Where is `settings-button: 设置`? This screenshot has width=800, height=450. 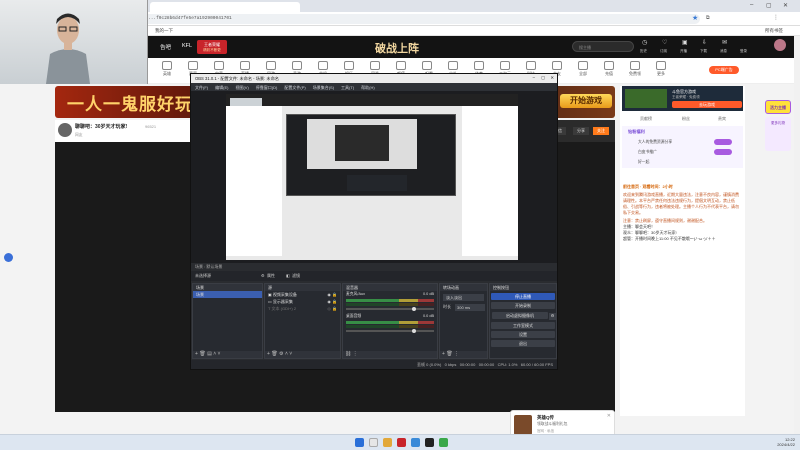 settings-button: 设置 is located at coordinates (523, 334).